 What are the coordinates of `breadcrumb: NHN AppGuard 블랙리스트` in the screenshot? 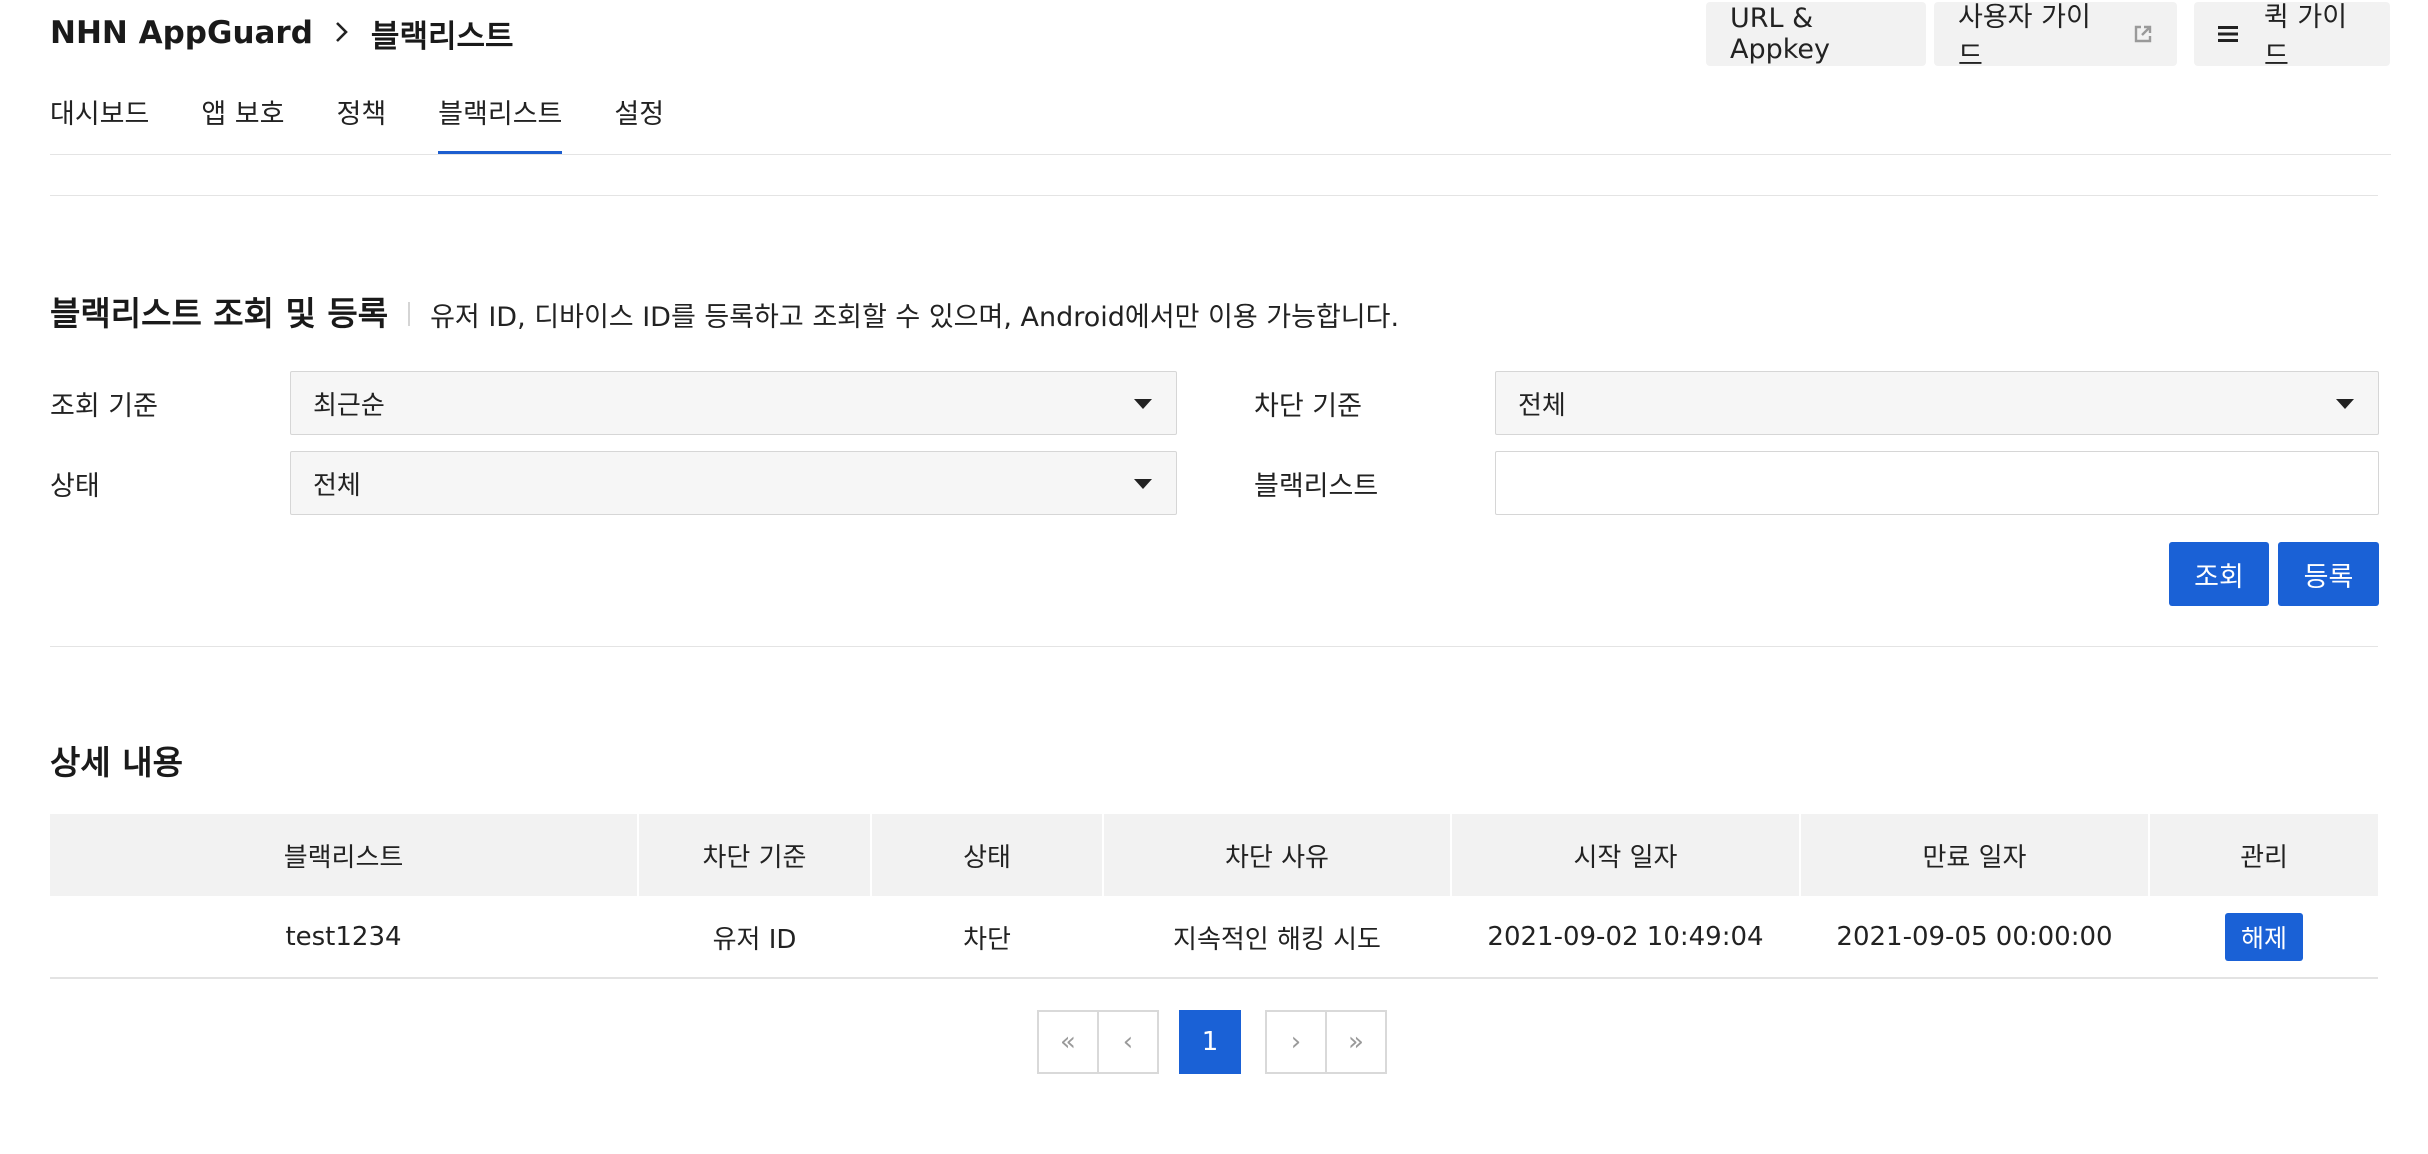 It's located at (282, 33).